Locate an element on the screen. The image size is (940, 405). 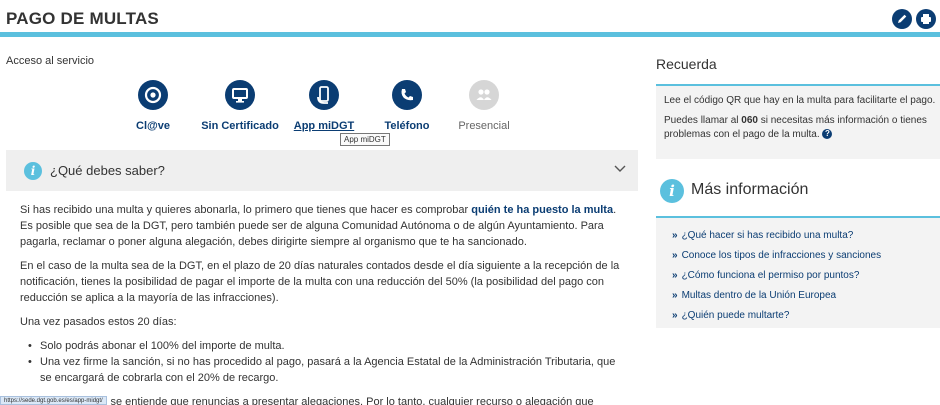
service-presencial: Presencial is located at coordinates (484, 106).